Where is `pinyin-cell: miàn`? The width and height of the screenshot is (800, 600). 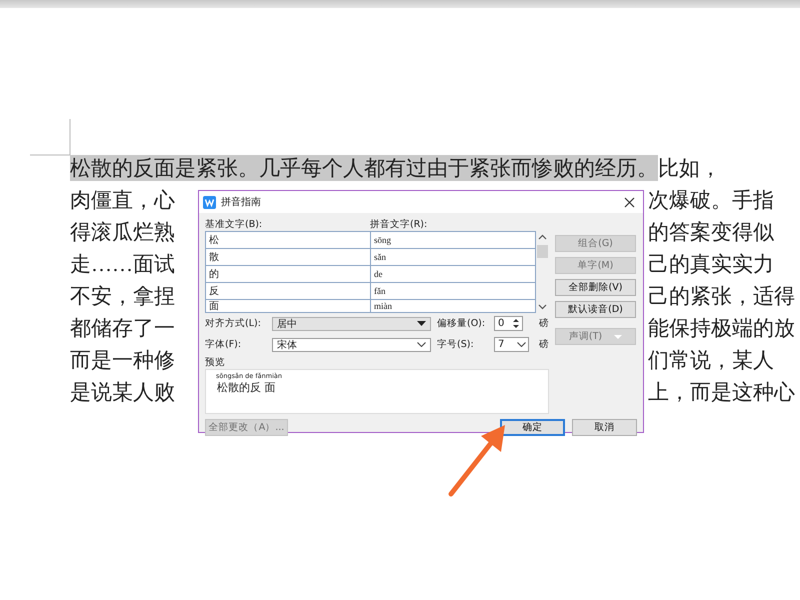
pinyin-cell: miàn is located at coordinates (381, 306).